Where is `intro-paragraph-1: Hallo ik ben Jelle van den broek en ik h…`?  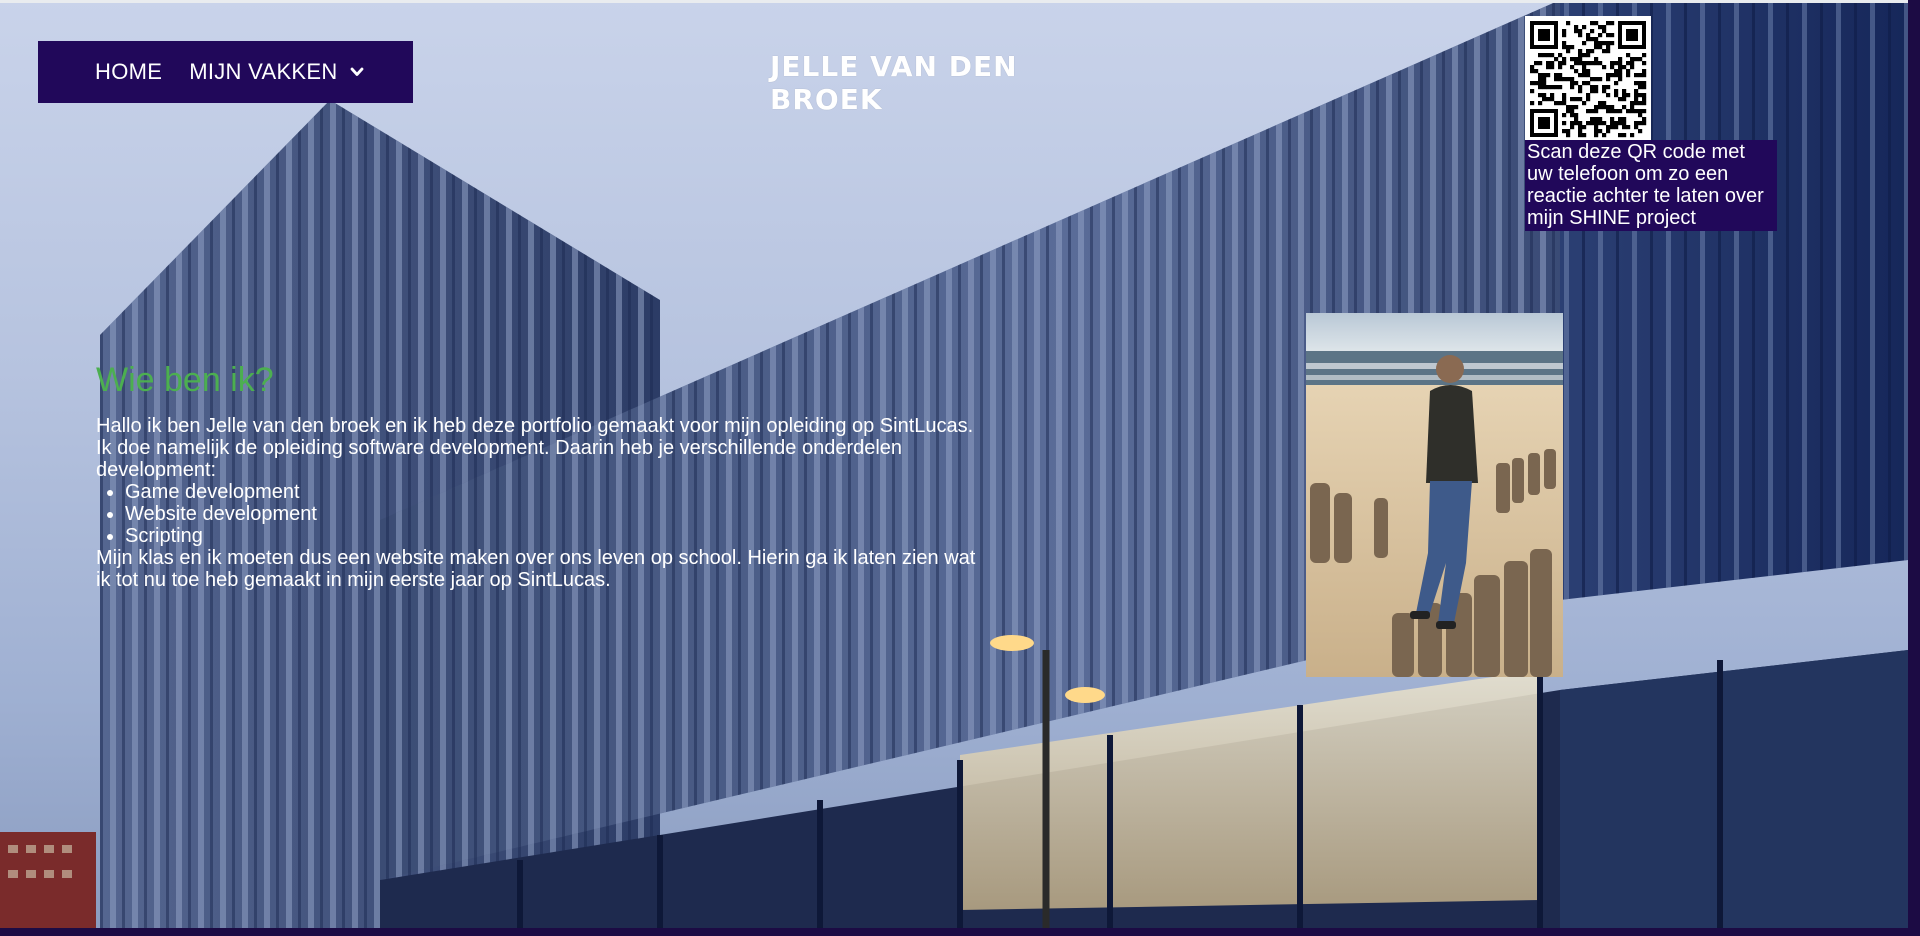
intro-paragraph-1: Hallo ik ben Jelle van den broek en ik h… is located at coordinates (535, 448).